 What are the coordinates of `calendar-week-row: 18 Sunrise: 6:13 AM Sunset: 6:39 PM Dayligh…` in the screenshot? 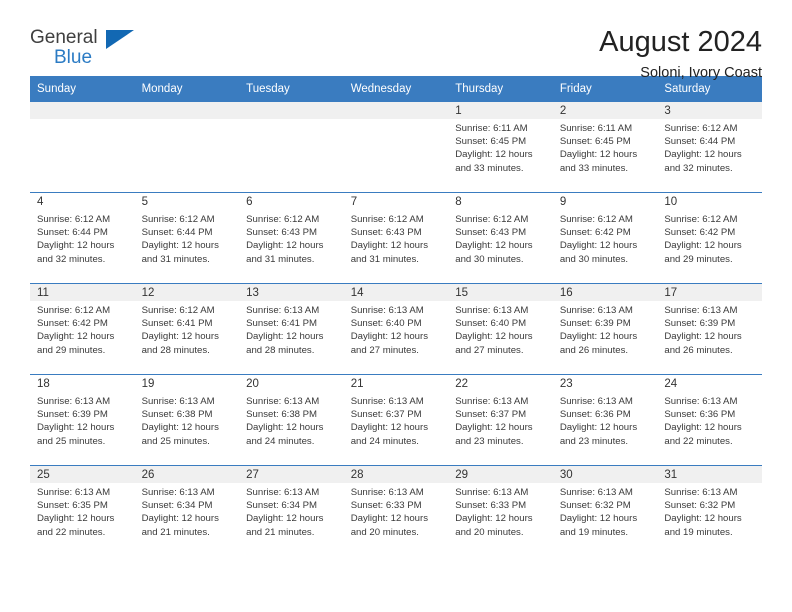 It's located at (396, 420).